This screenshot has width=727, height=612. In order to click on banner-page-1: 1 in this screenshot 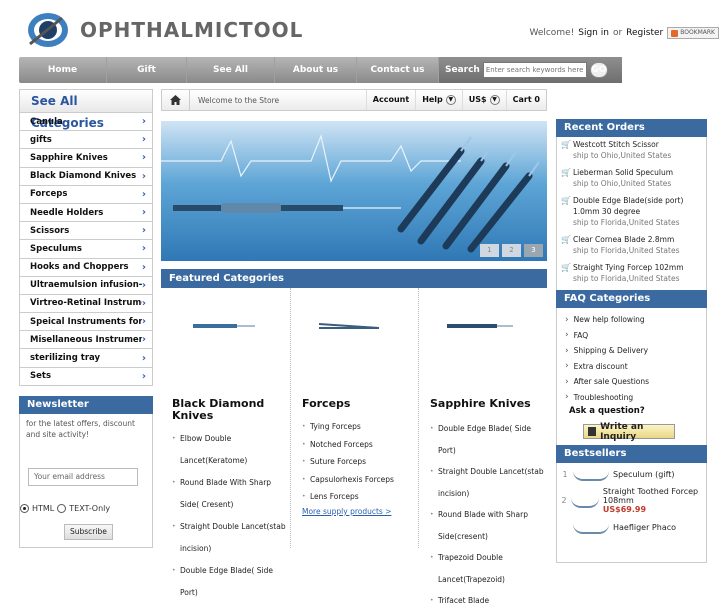, I will do `click(489, 250)`.